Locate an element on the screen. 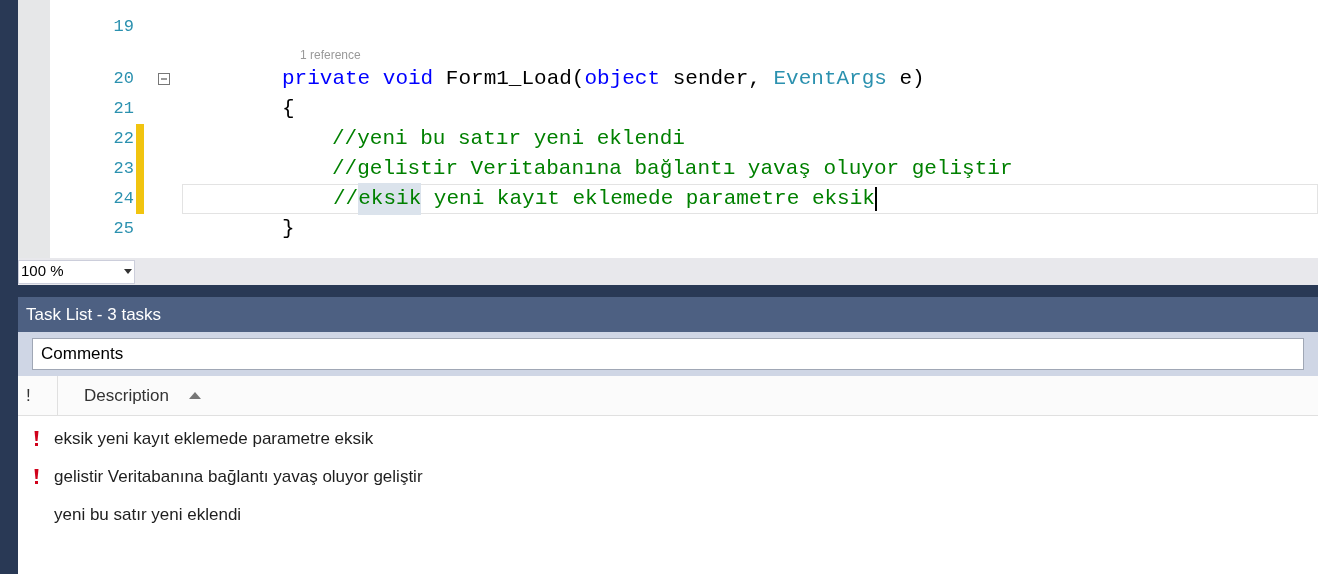  code-token: void is located at coordinates (408, 79).